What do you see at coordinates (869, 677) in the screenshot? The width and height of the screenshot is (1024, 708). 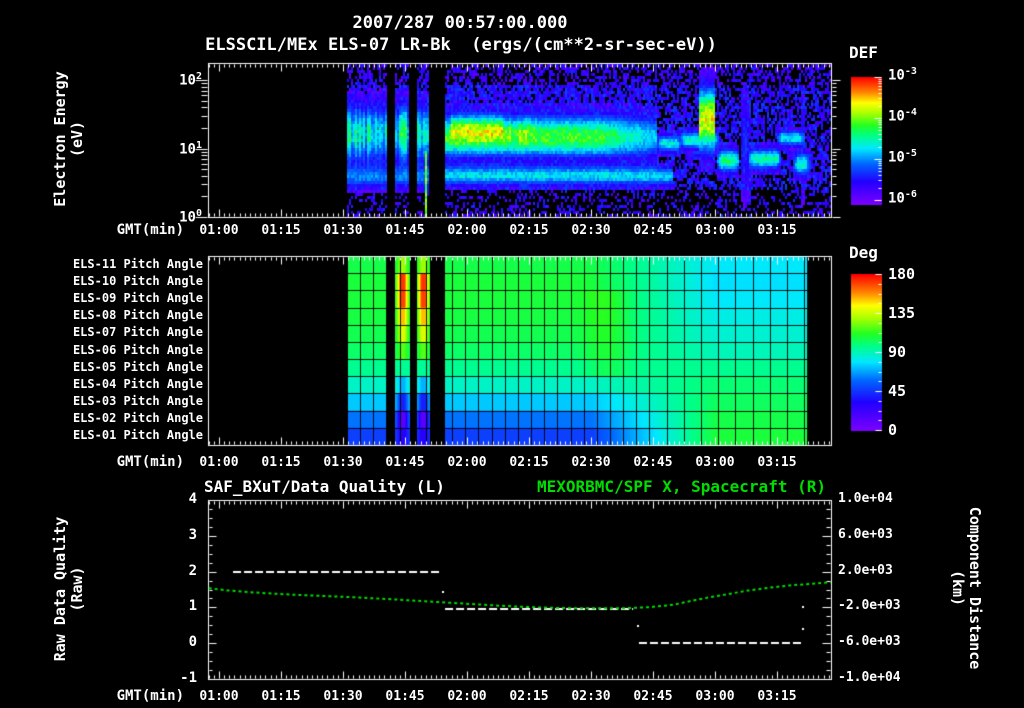 I see `distance-tick-label: -1.0e+04` at bounding box center [869, 677].